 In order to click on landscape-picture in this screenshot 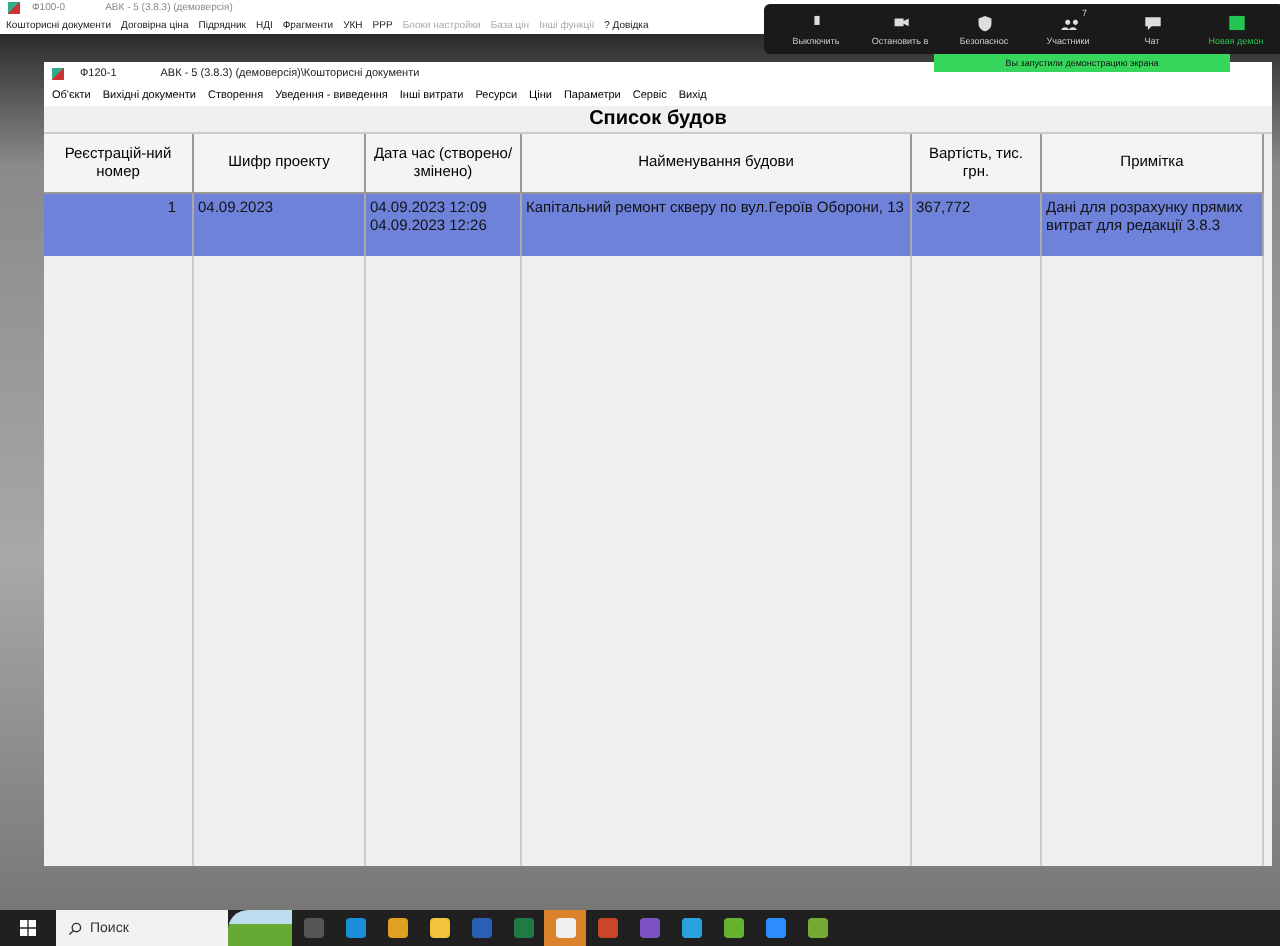, I will do `click(260, 928)`.